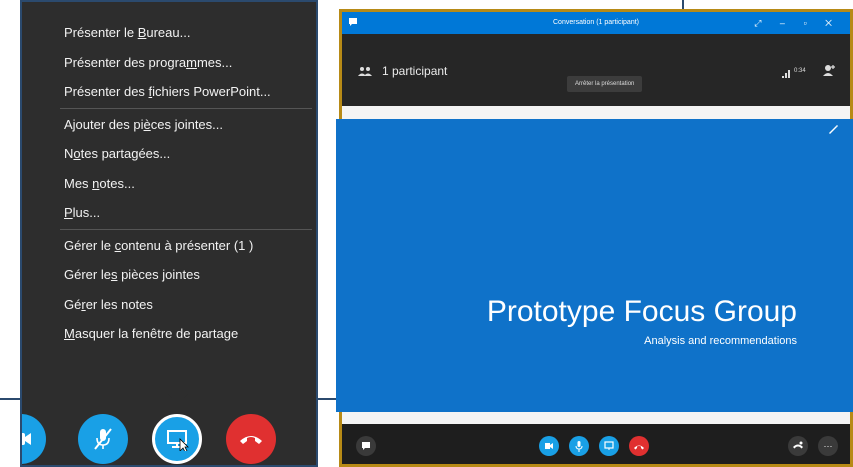  What do you see at coordinates (786, 74) in the screenshot?
I see `signal-strength-icon` at bounding box center [786, 74].